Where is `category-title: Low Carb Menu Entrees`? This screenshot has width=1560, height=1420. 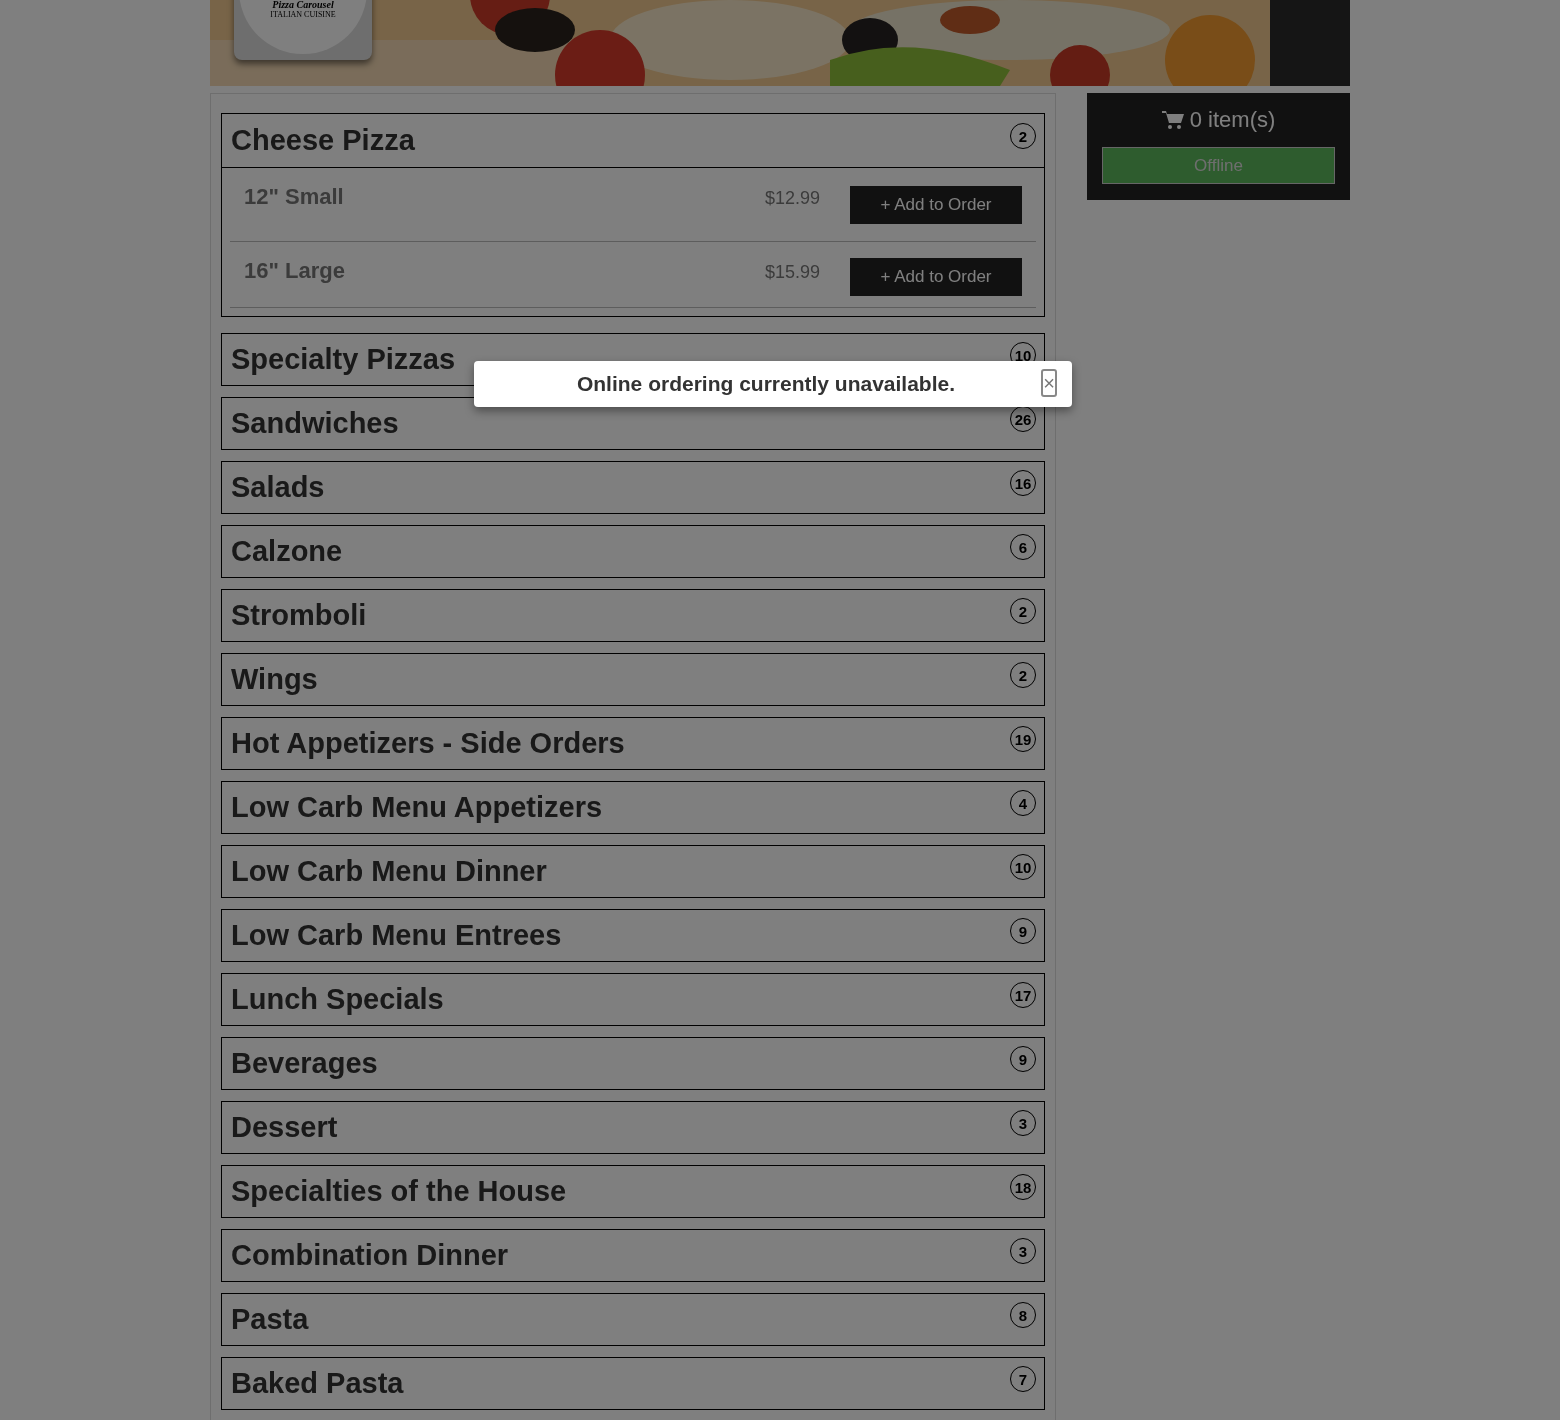 category-title: Low Carb Menu Entrees is located at coordinates (396, 935).